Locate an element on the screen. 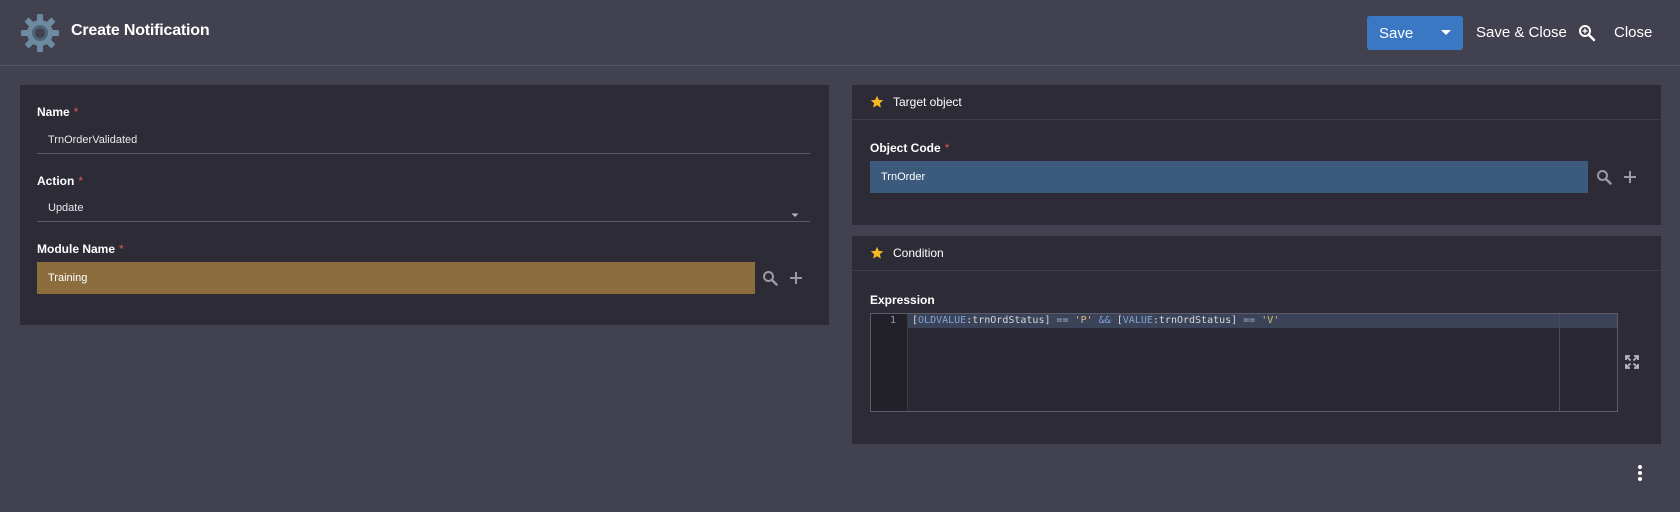 The image size is (1680, 512). target-object-header: Target object is located at coordinates (1256, 102).